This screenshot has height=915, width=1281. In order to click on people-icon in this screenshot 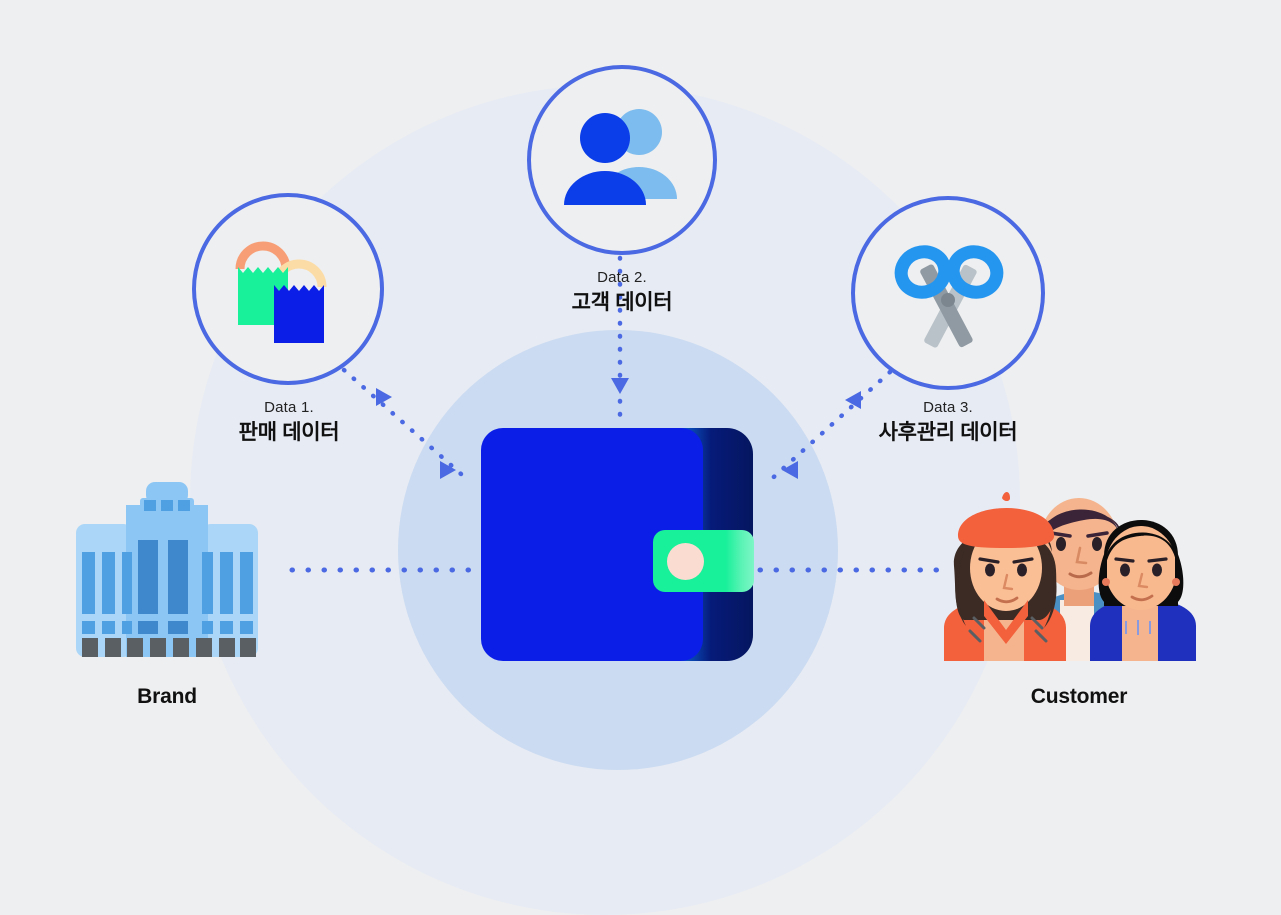, I will do `click(620, 157)`.